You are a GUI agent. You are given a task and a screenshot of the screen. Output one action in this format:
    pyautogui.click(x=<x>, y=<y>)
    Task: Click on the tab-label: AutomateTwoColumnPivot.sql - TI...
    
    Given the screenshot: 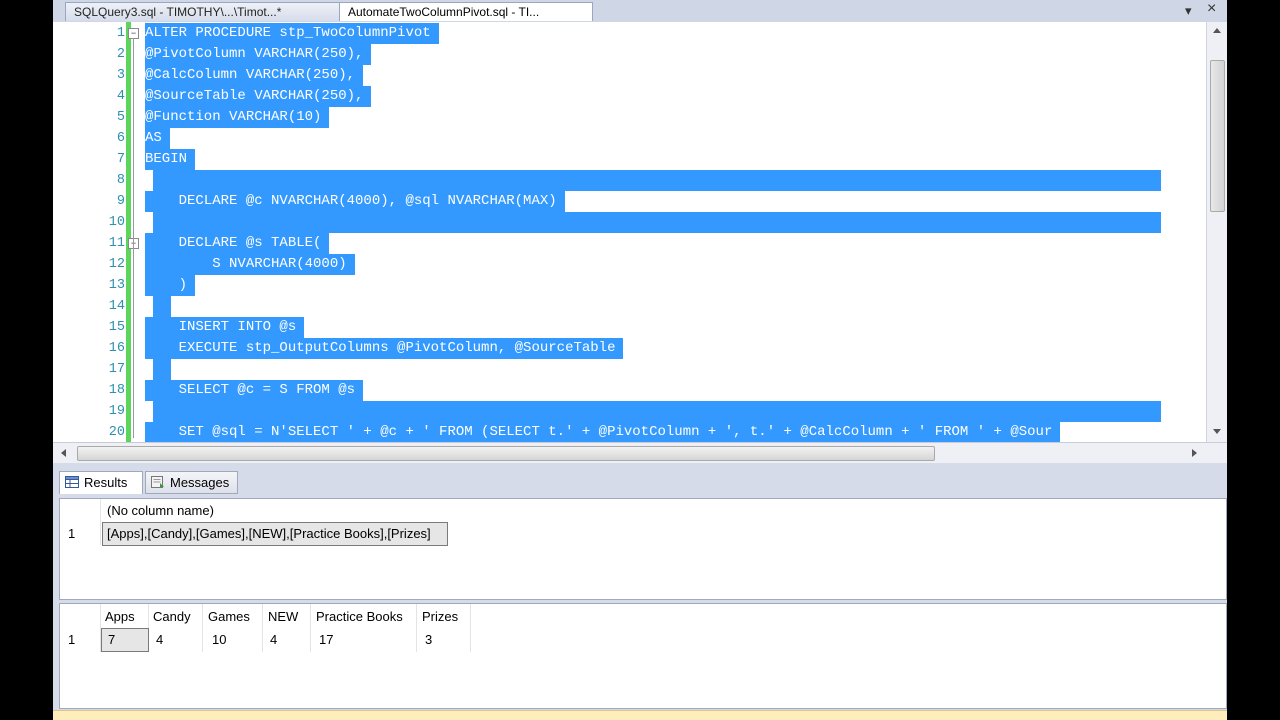 What is the action you would take?
    pyautogui.click(x=444, y=12)
    